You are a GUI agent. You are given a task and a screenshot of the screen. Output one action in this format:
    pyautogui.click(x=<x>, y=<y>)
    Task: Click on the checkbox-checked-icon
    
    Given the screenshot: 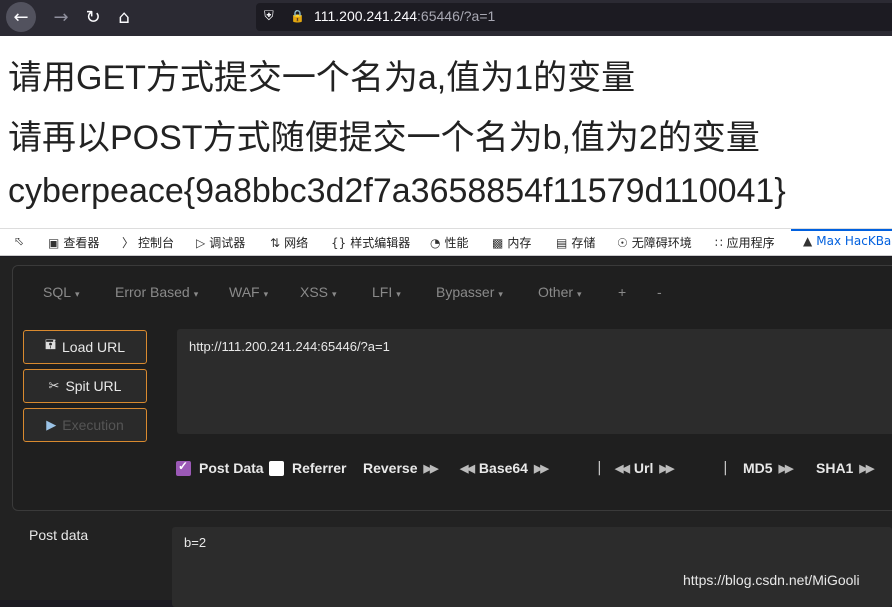 What is the action you would take?
    pyautogui.click(x=183, y=467)
    